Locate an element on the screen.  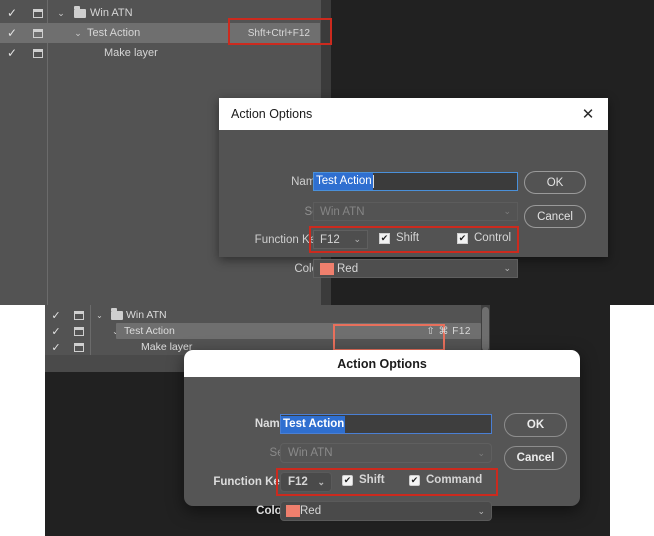
dialog-titlebar: Action Options is located at coordinates (382, 363).